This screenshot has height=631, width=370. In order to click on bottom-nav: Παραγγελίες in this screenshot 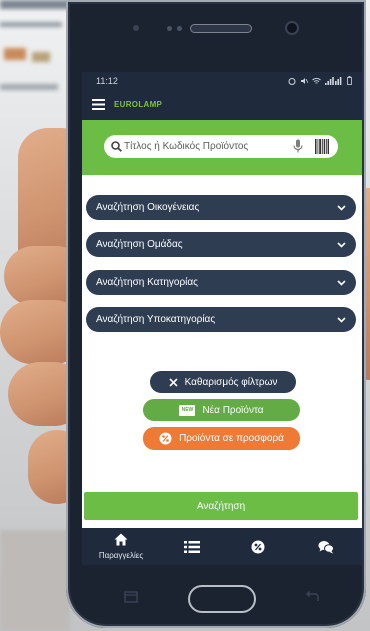, I will do `click(222, 546)`.